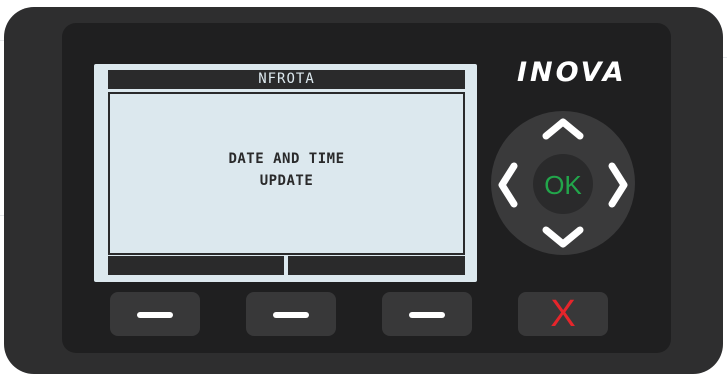 This screenshot has height=378, width=727. What do you see at coordinates (286, 159) in the screenshot?
I see `lcd-message-line: DATE AND TIME` at bounding box center [286, 159].